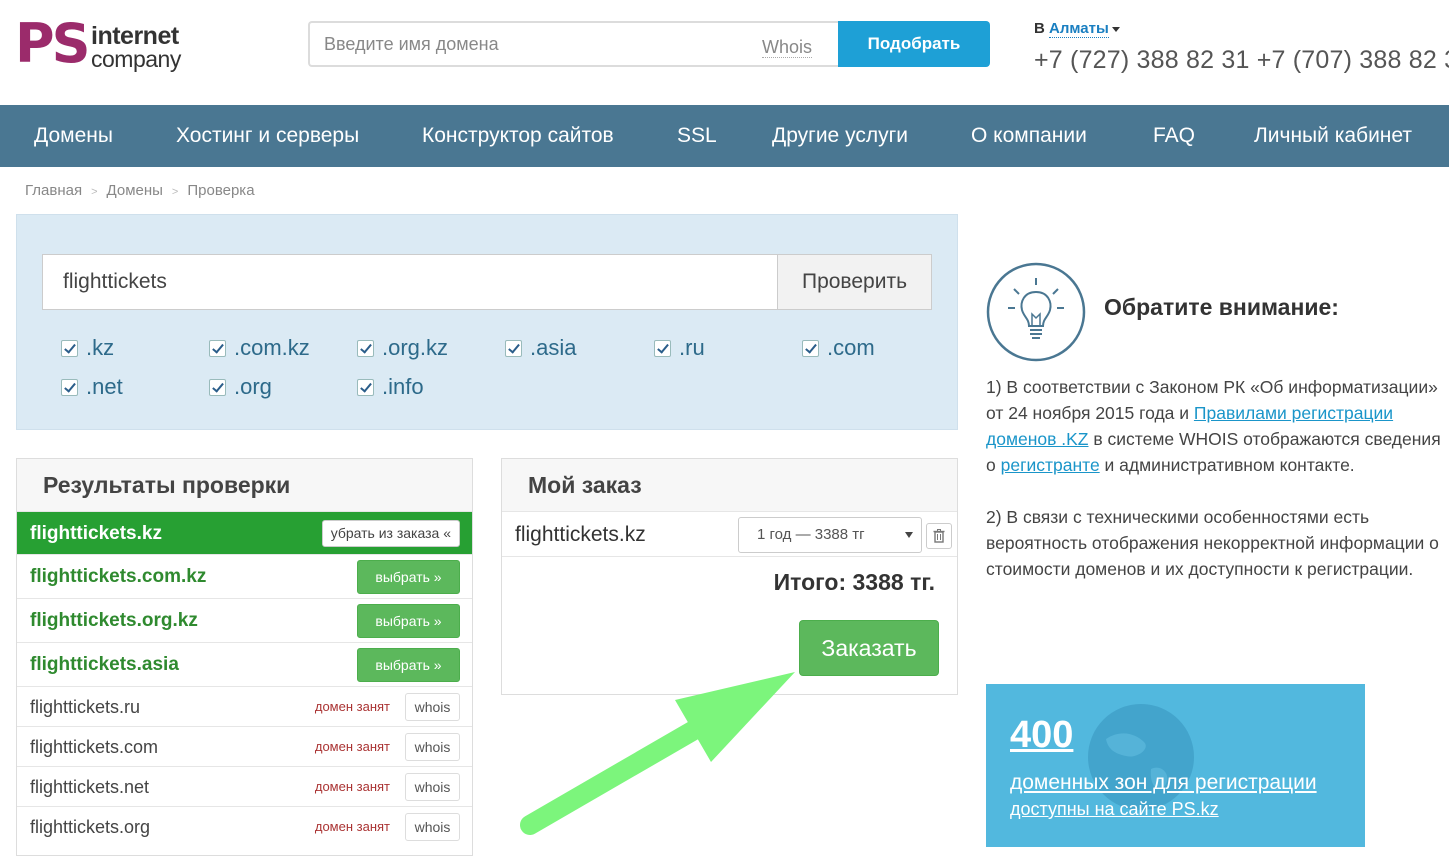  What do you see at coordinates (96, 533) in the screenshot?
I see `domain-name: flighttickets.kz` at bounding box center [96, 533].